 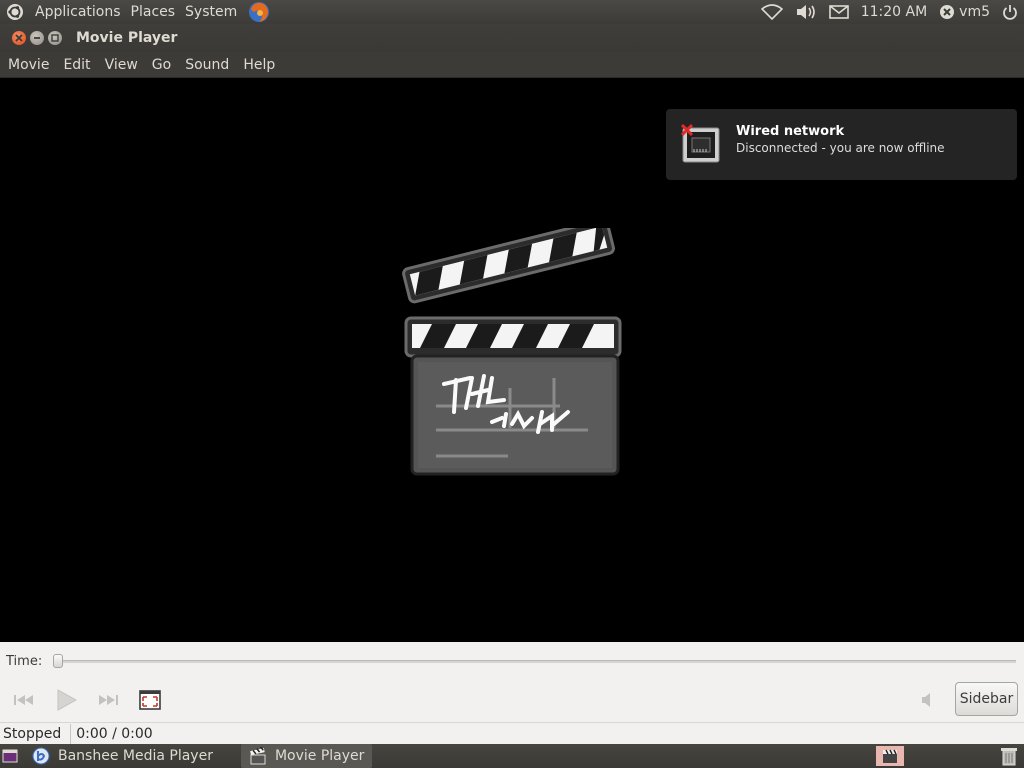 I want to click on maximize-icon, so click(x=55, y=38).